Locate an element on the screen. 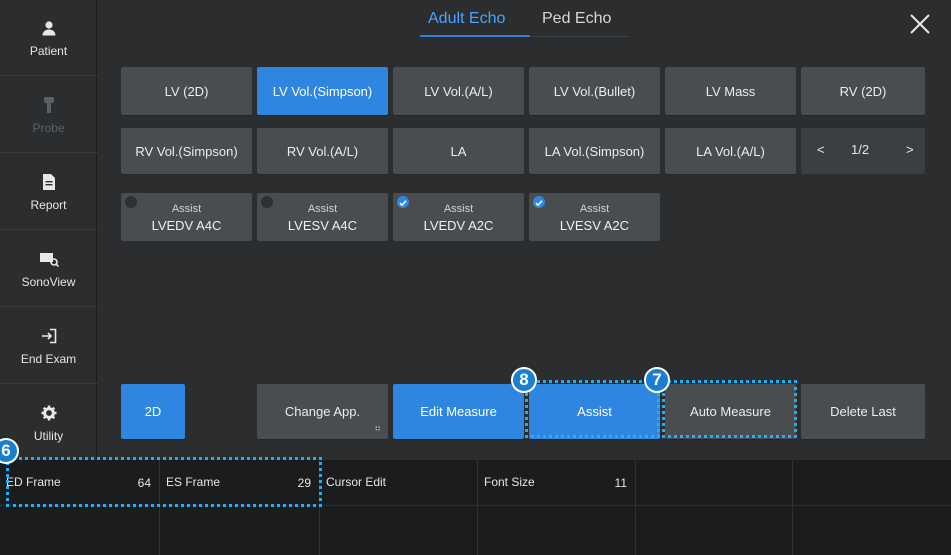  sonoview-icon is located at coordinates (49, 259).